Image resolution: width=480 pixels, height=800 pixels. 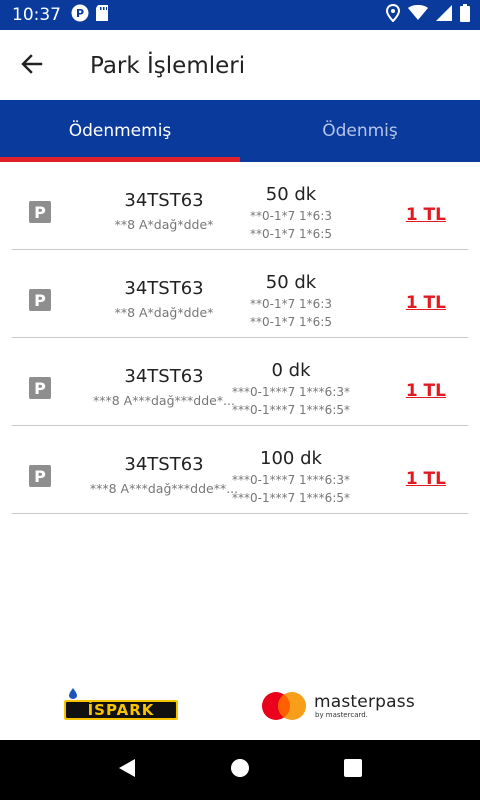 I want to click on page-title: Park İşlemleri, so click(x=168, y=66).